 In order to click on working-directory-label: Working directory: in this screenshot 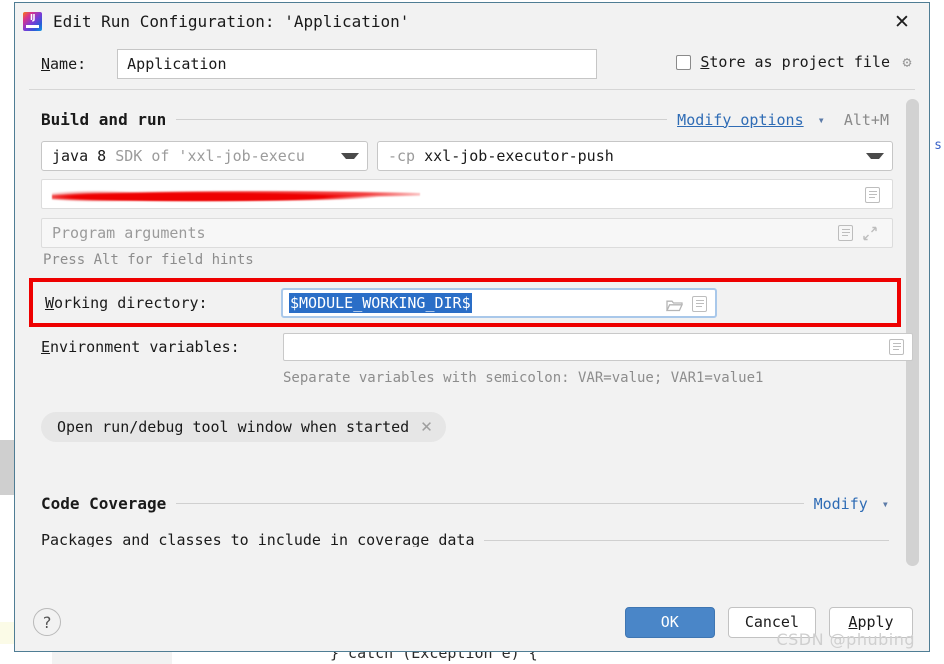, I will do `click(126, 303)`.